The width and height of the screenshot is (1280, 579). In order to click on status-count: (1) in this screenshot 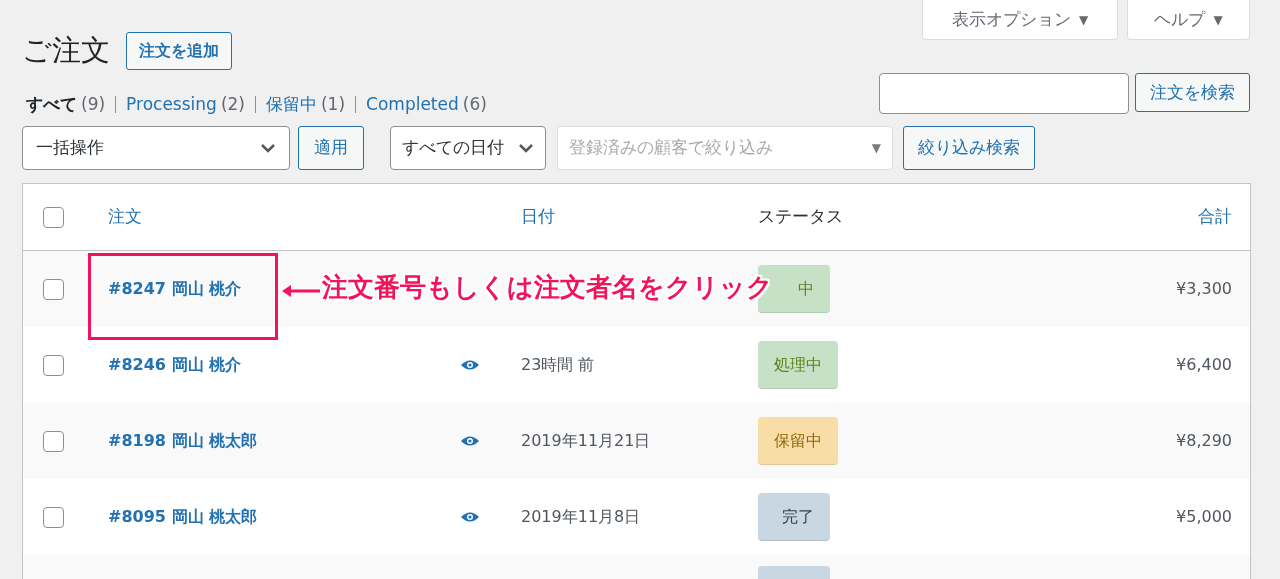, I will do `click(333, 104)`.